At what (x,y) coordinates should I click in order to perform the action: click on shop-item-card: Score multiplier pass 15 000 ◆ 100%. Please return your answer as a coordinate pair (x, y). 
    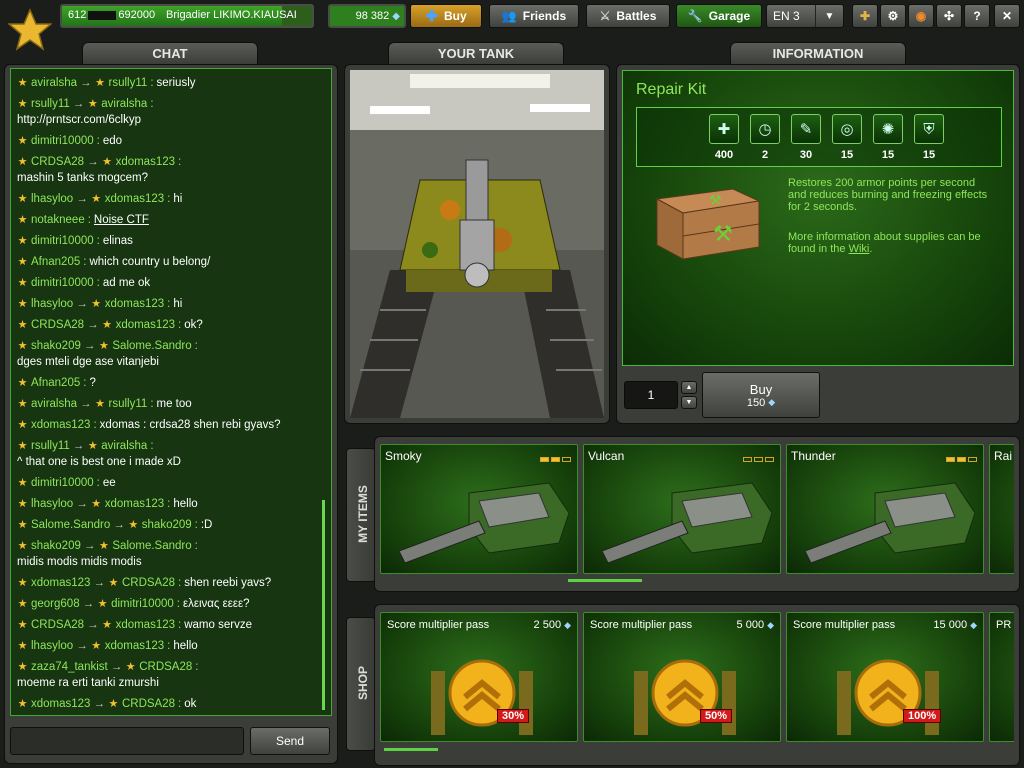
    Looking at the image, I should click on (885, 677).